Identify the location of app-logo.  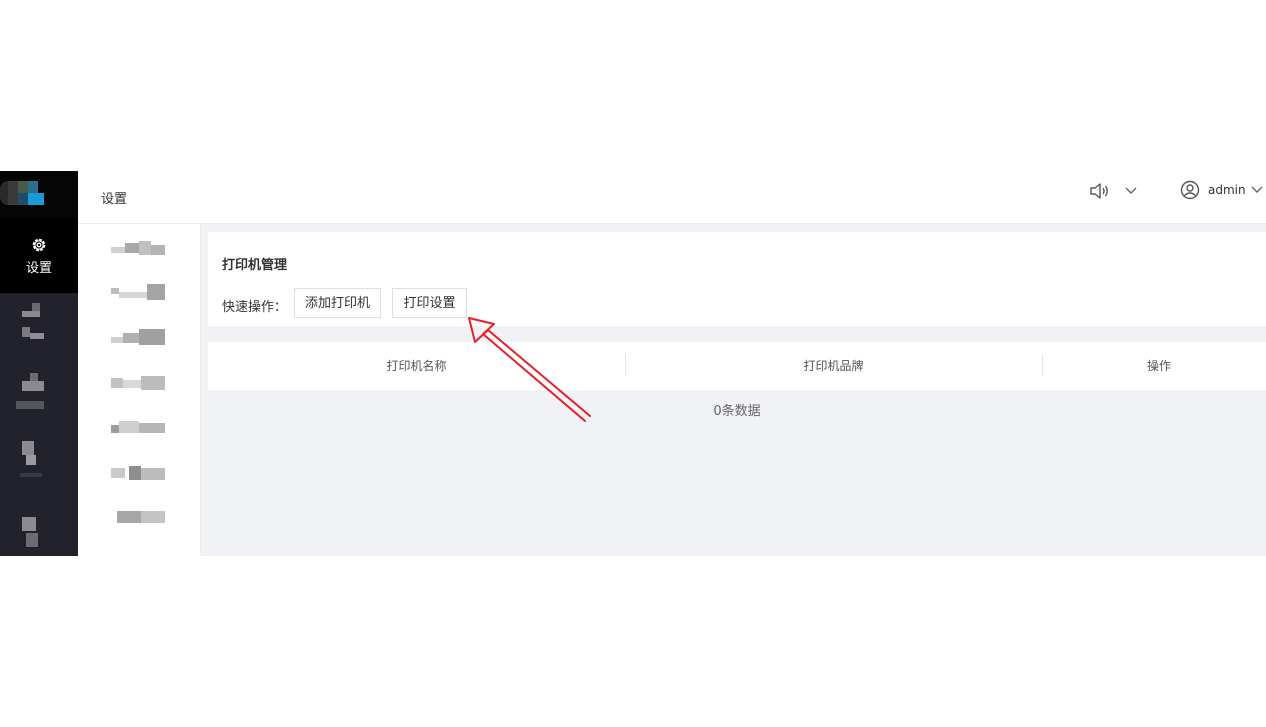
(39, 194).